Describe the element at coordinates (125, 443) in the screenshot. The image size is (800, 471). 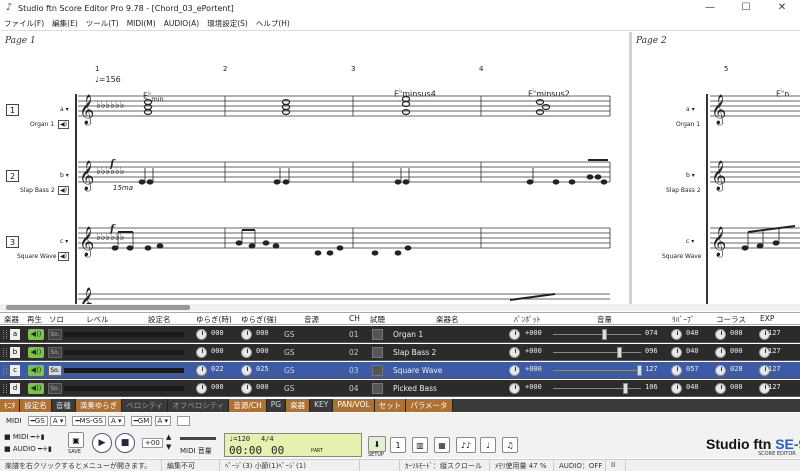
I see `stop-button: ■` at that location.